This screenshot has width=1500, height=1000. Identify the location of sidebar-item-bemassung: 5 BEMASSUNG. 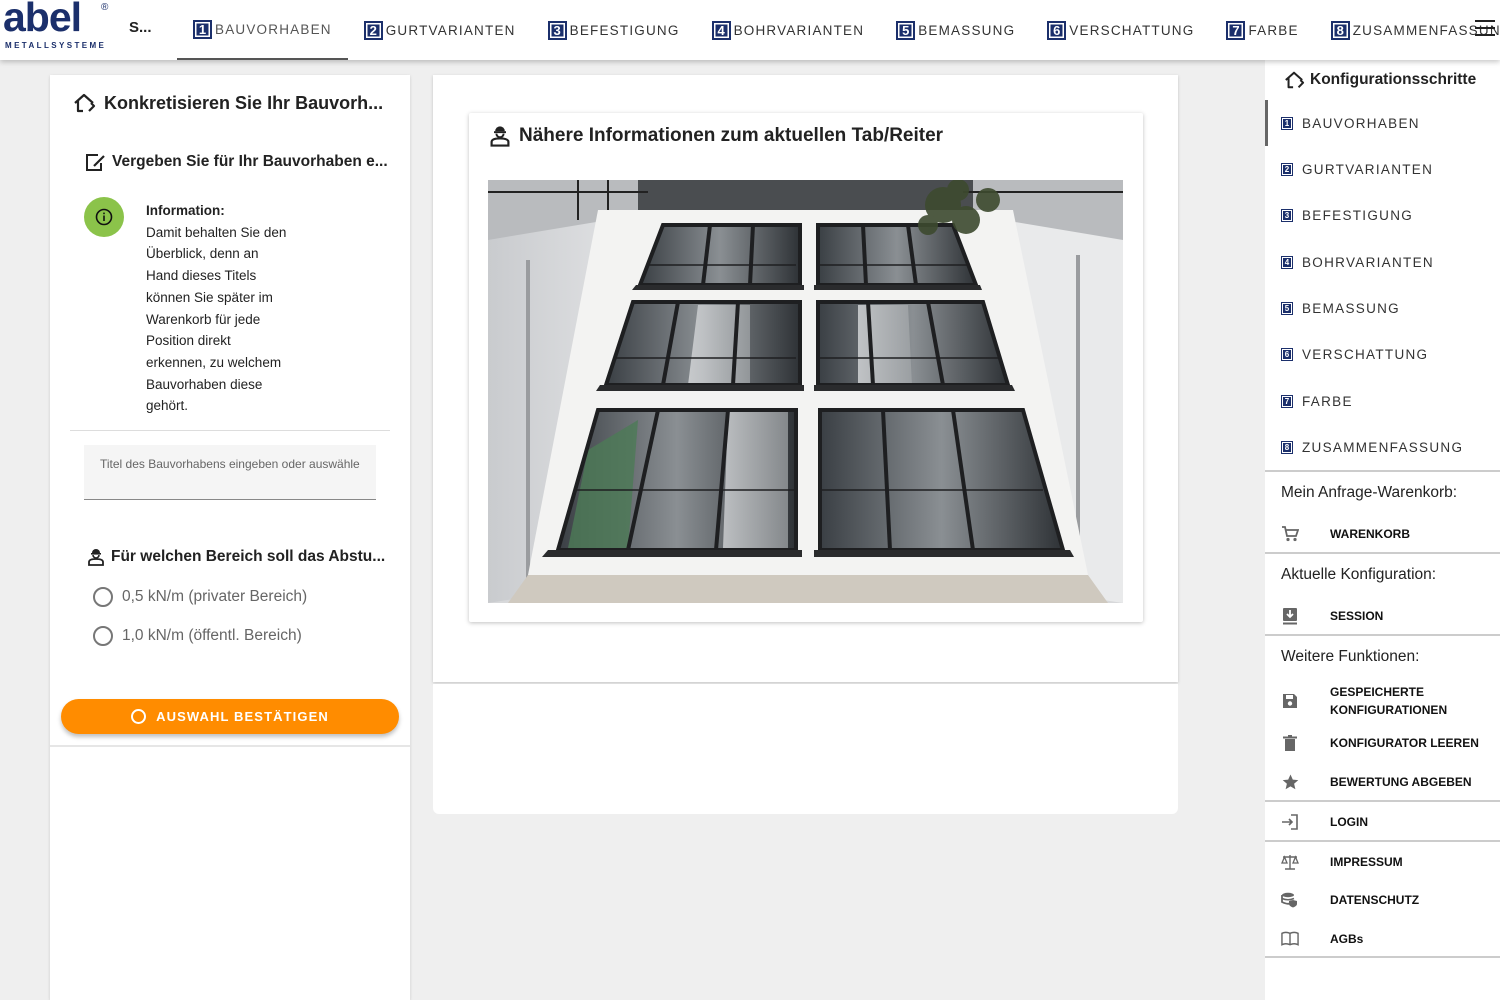
(1382, 308).